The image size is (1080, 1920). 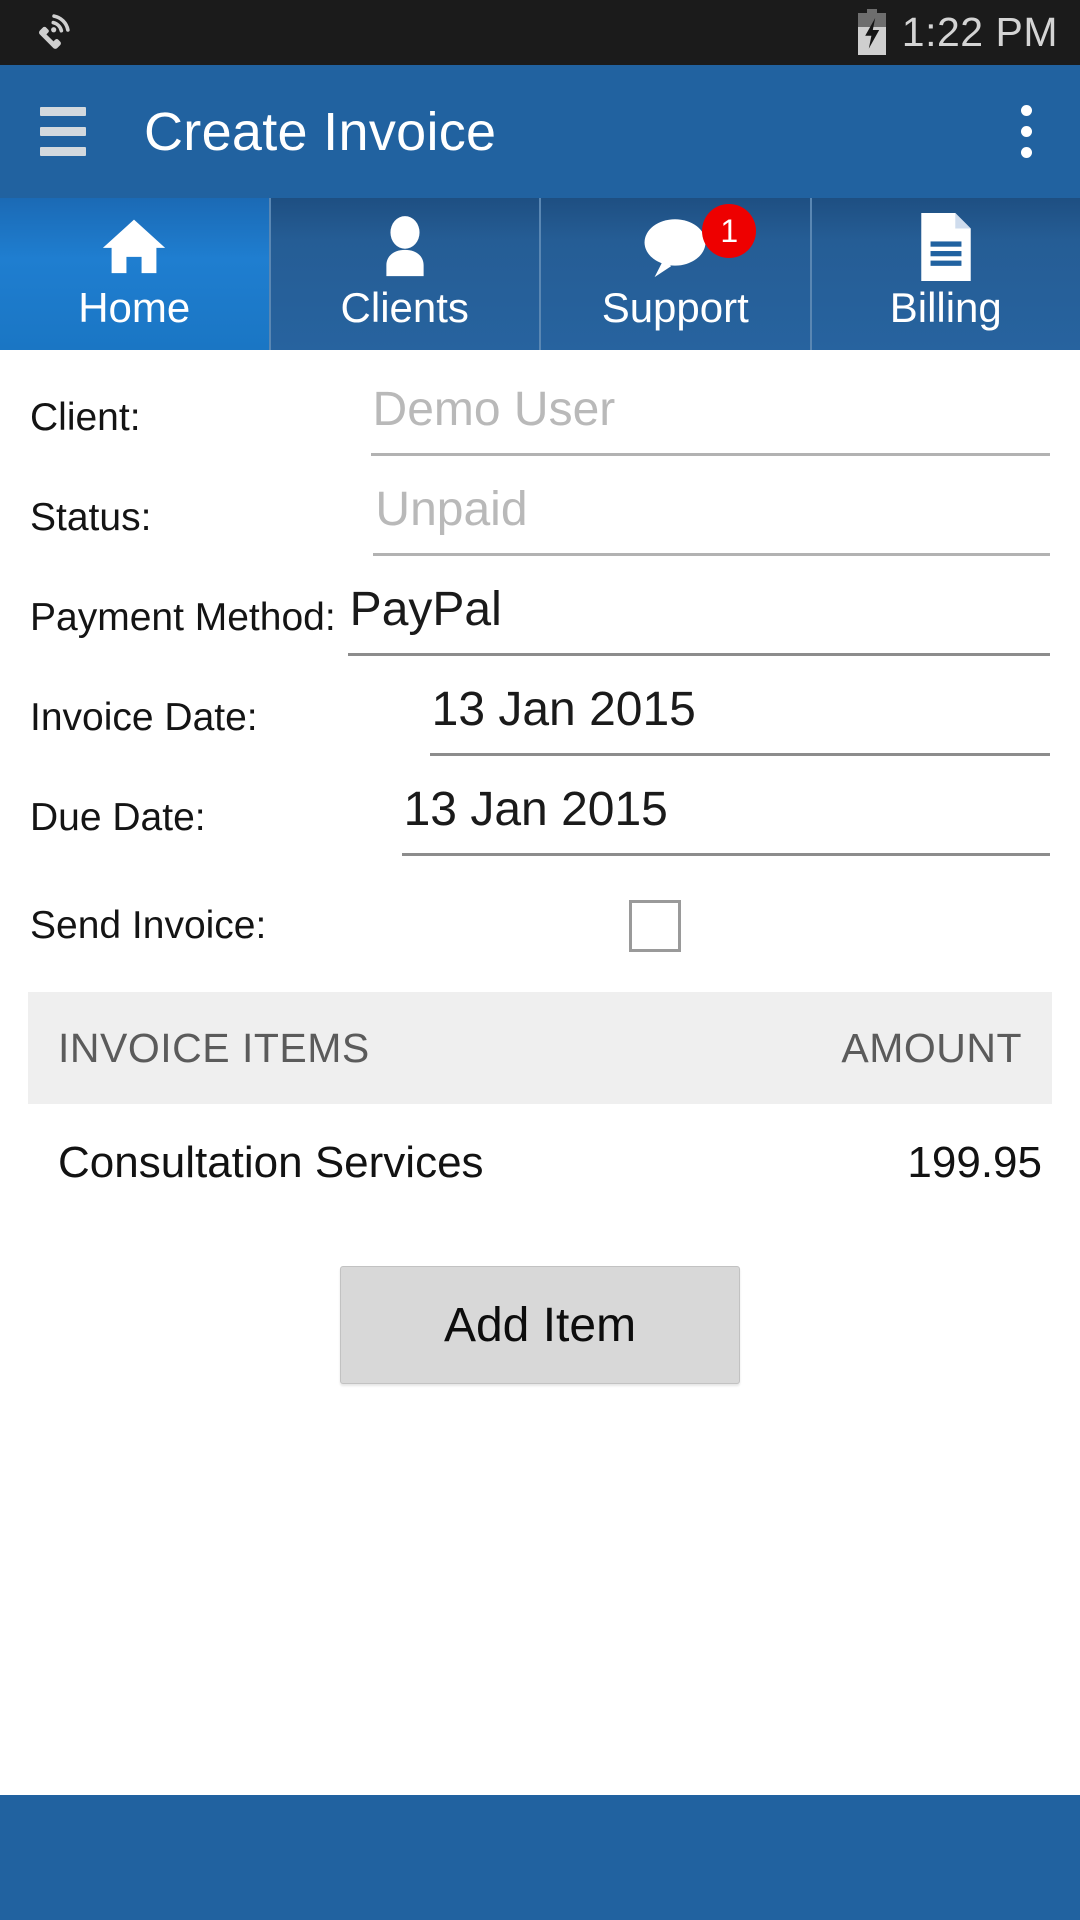 I want to click on page-title: Create Invoice, so click(x=320, y=131).